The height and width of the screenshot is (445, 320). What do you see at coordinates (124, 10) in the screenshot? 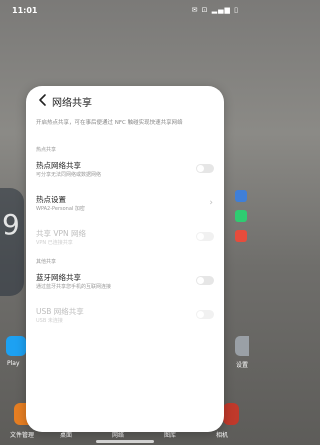
I see `status-bar: 11:01 ✉ ⊡ ▂▄▆ ▯` at bounding box center [124, 10].